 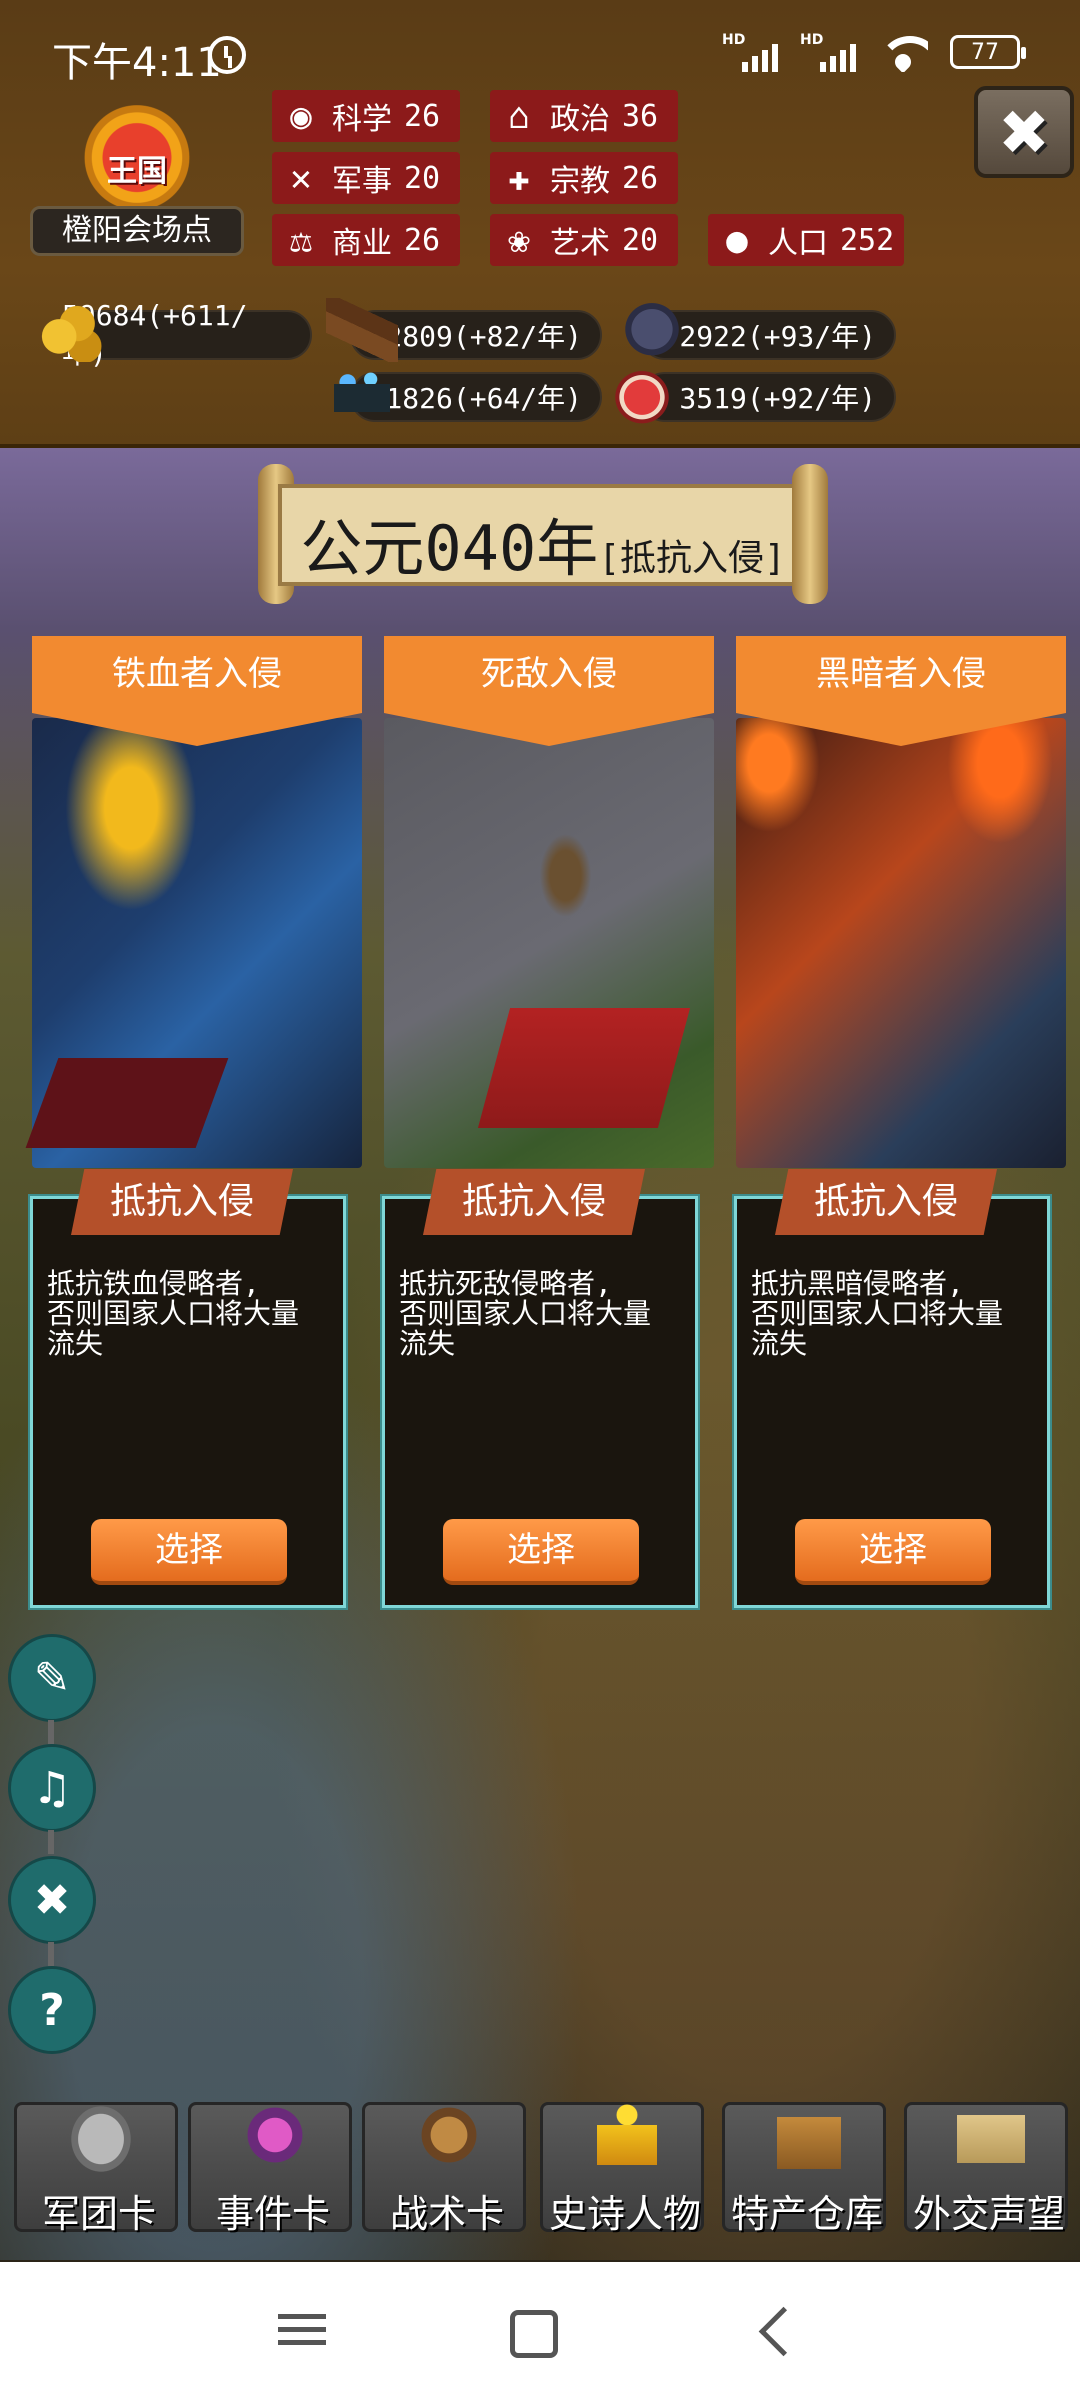 I want to click on dock-label: 史诗人物, so click(x=624, y=2214).